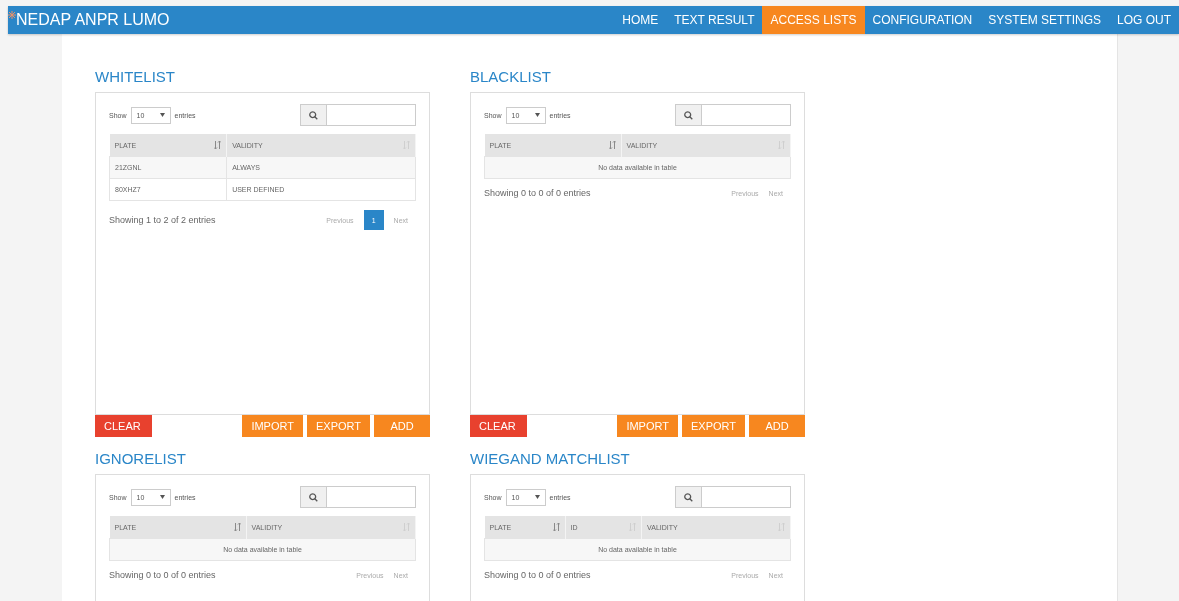 This screenshot has height=601, width=1179. Describe the element at coordinates (922, 20) in the screenshot. I see `nav-link: CONFIGURATION` at that location.